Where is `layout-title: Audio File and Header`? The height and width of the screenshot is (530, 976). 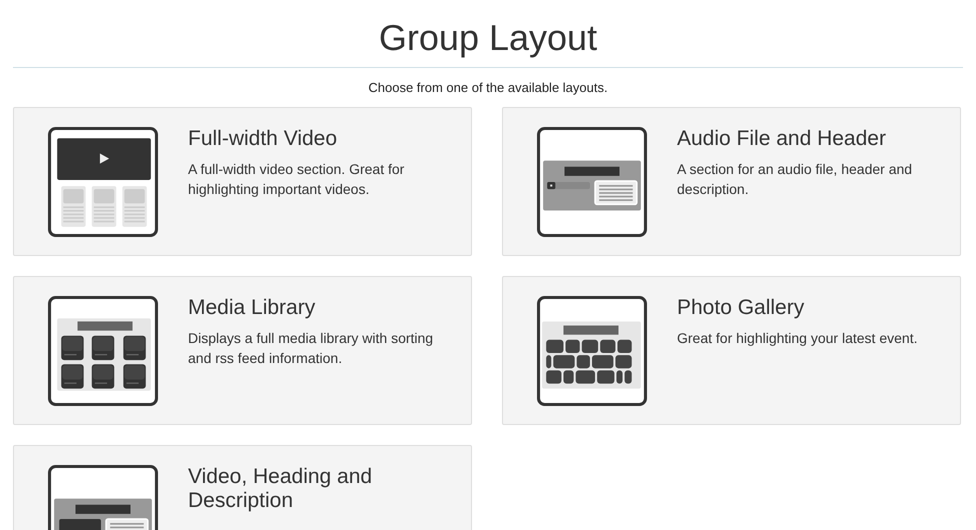 layout-title: Audio File and Header is located at coordinates (782, 139).